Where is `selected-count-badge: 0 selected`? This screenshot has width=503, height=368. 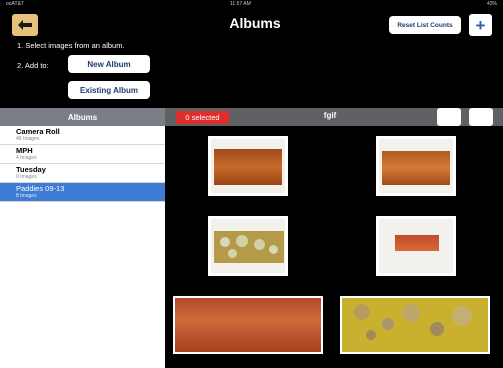 selected-count-badge: 0 selected is located at coordinates (202, 117).